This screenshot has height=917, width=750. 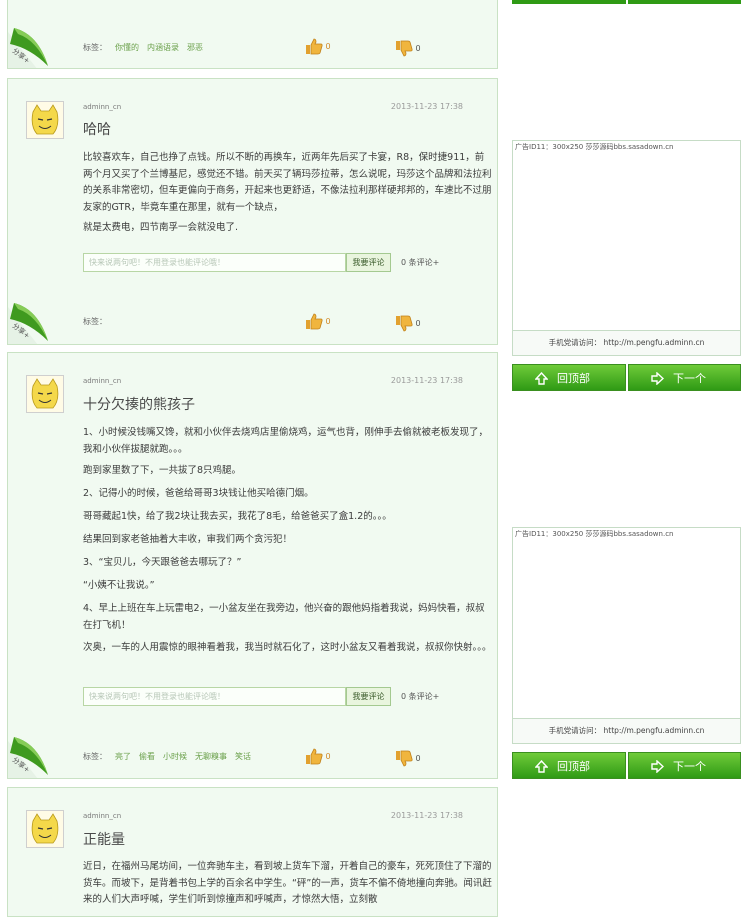 I want to click on post-paragraph: 跑到家里数了下，一共拔了8只鸡腿。, so click(x=162, y=470).